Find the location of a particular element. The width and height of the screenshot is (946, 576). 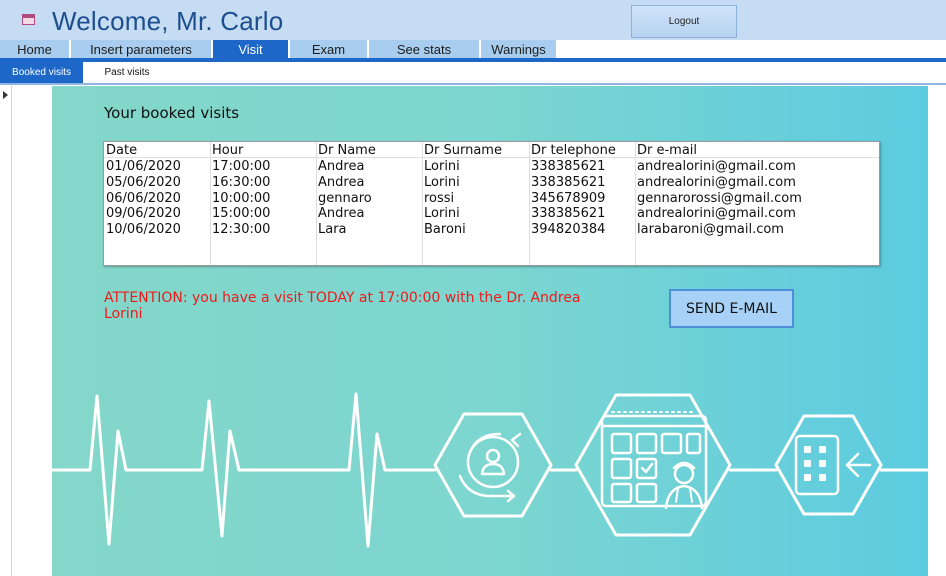

sub-nav: Booked visits Past visits is located at coordinates (473, 72).